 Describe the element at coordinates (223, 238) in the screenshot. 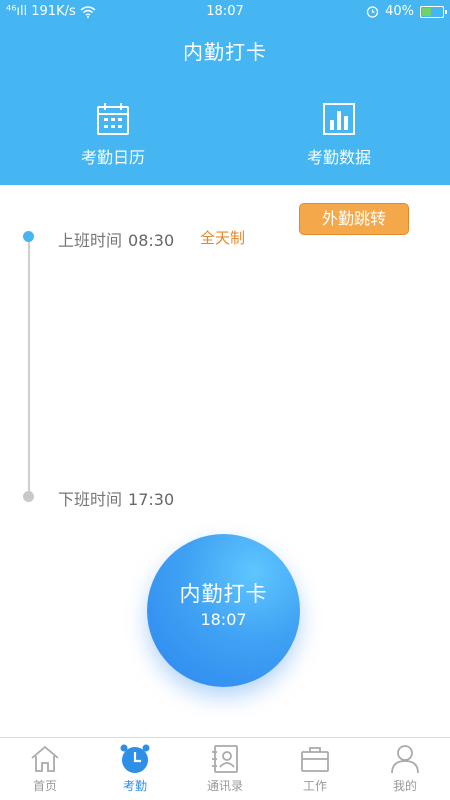

I see `schedule-type: 全天制` at that location.